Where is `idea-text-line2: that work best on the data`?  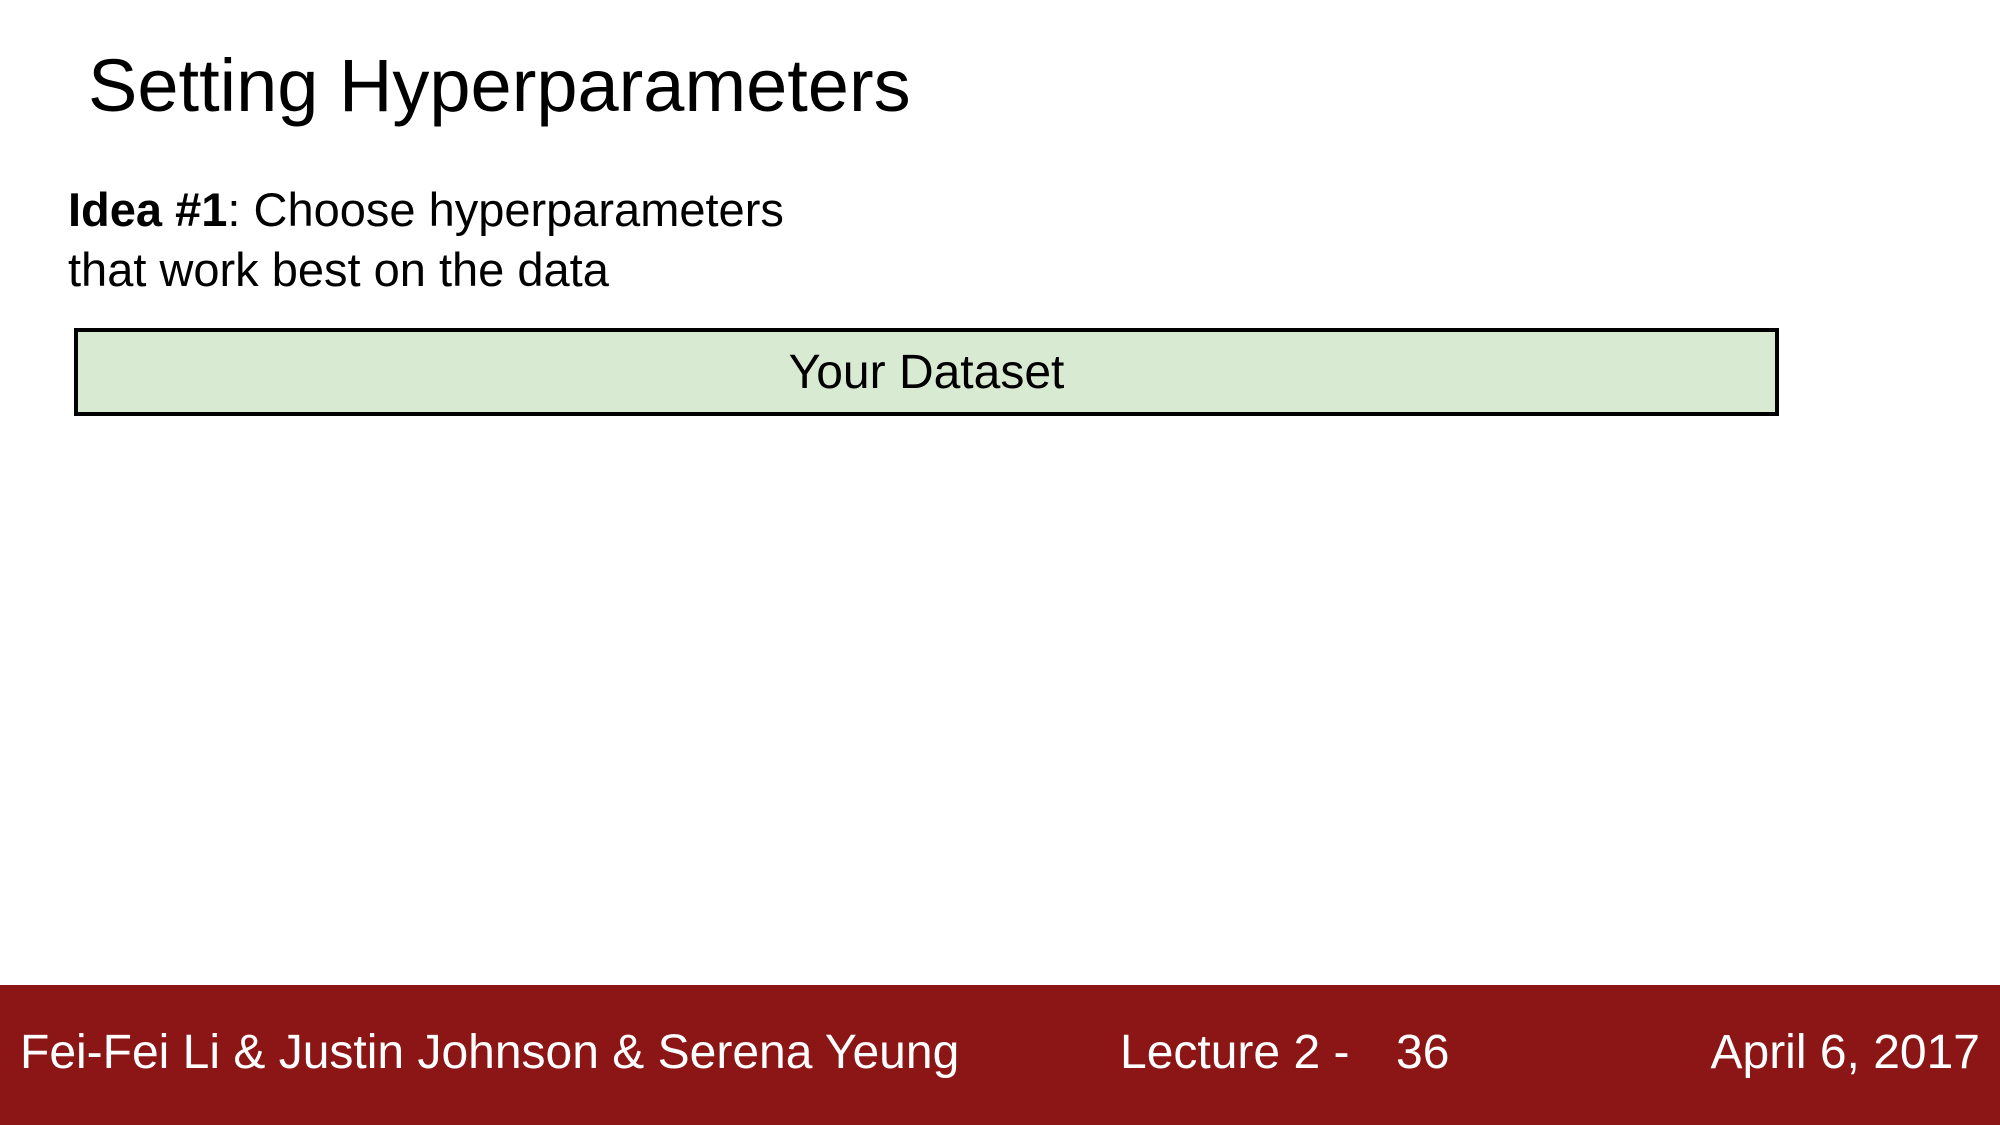
idea-text-line2: that work best on the data is located at coordinates (338, 269).